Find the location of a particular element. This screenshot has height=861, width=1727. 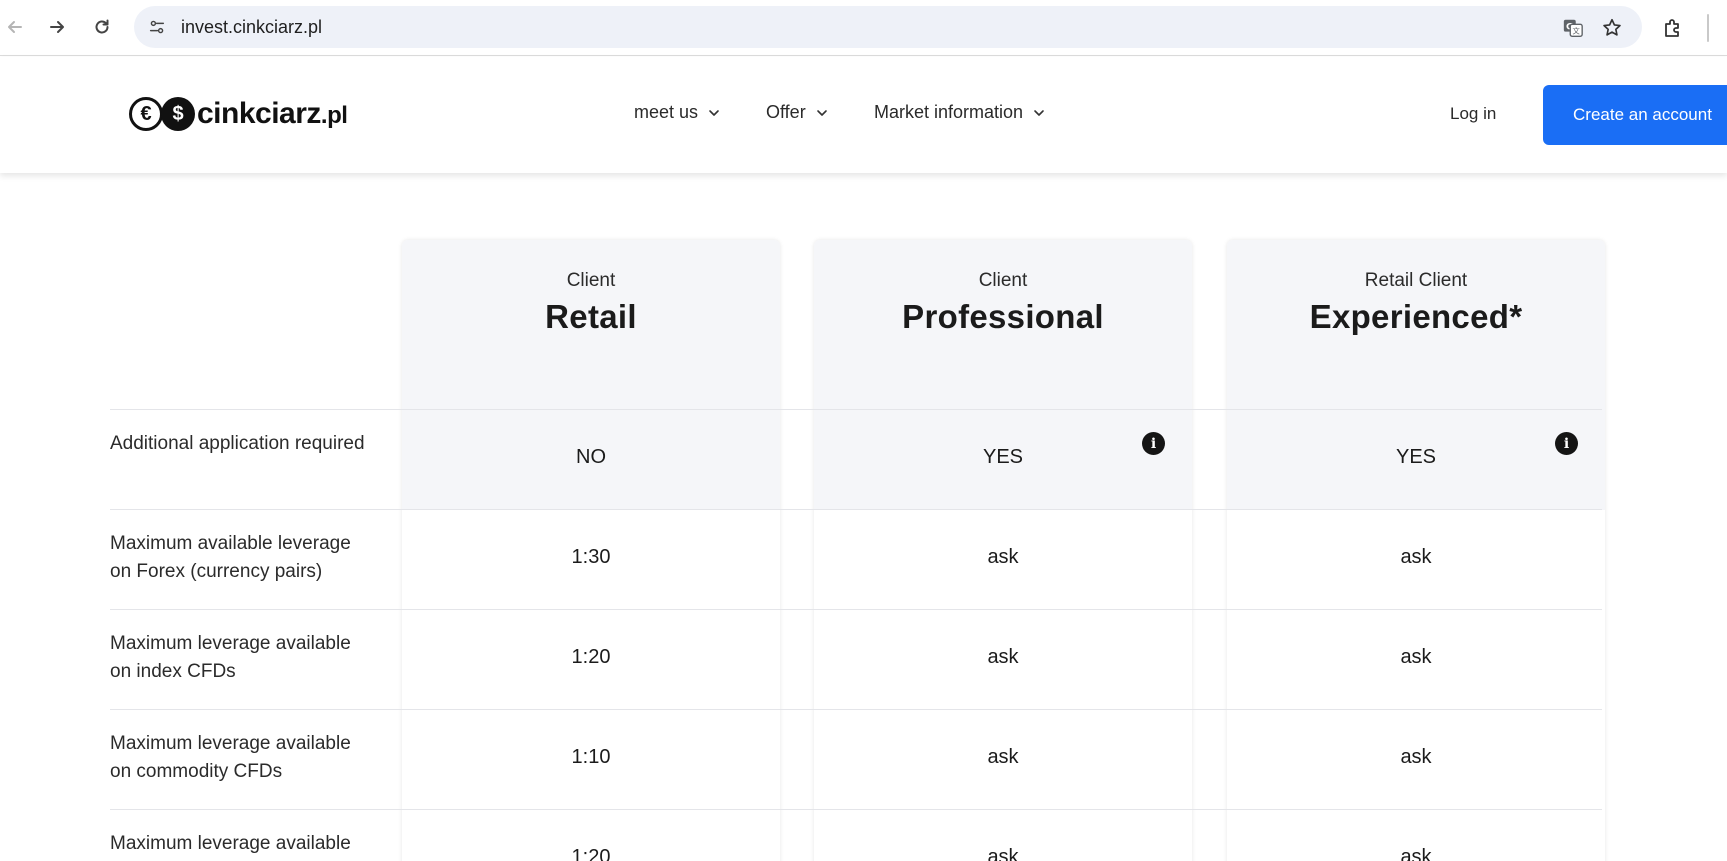

address-bar: invest.cinkciarz.pl G 文 is located at coordinates (888, 27).